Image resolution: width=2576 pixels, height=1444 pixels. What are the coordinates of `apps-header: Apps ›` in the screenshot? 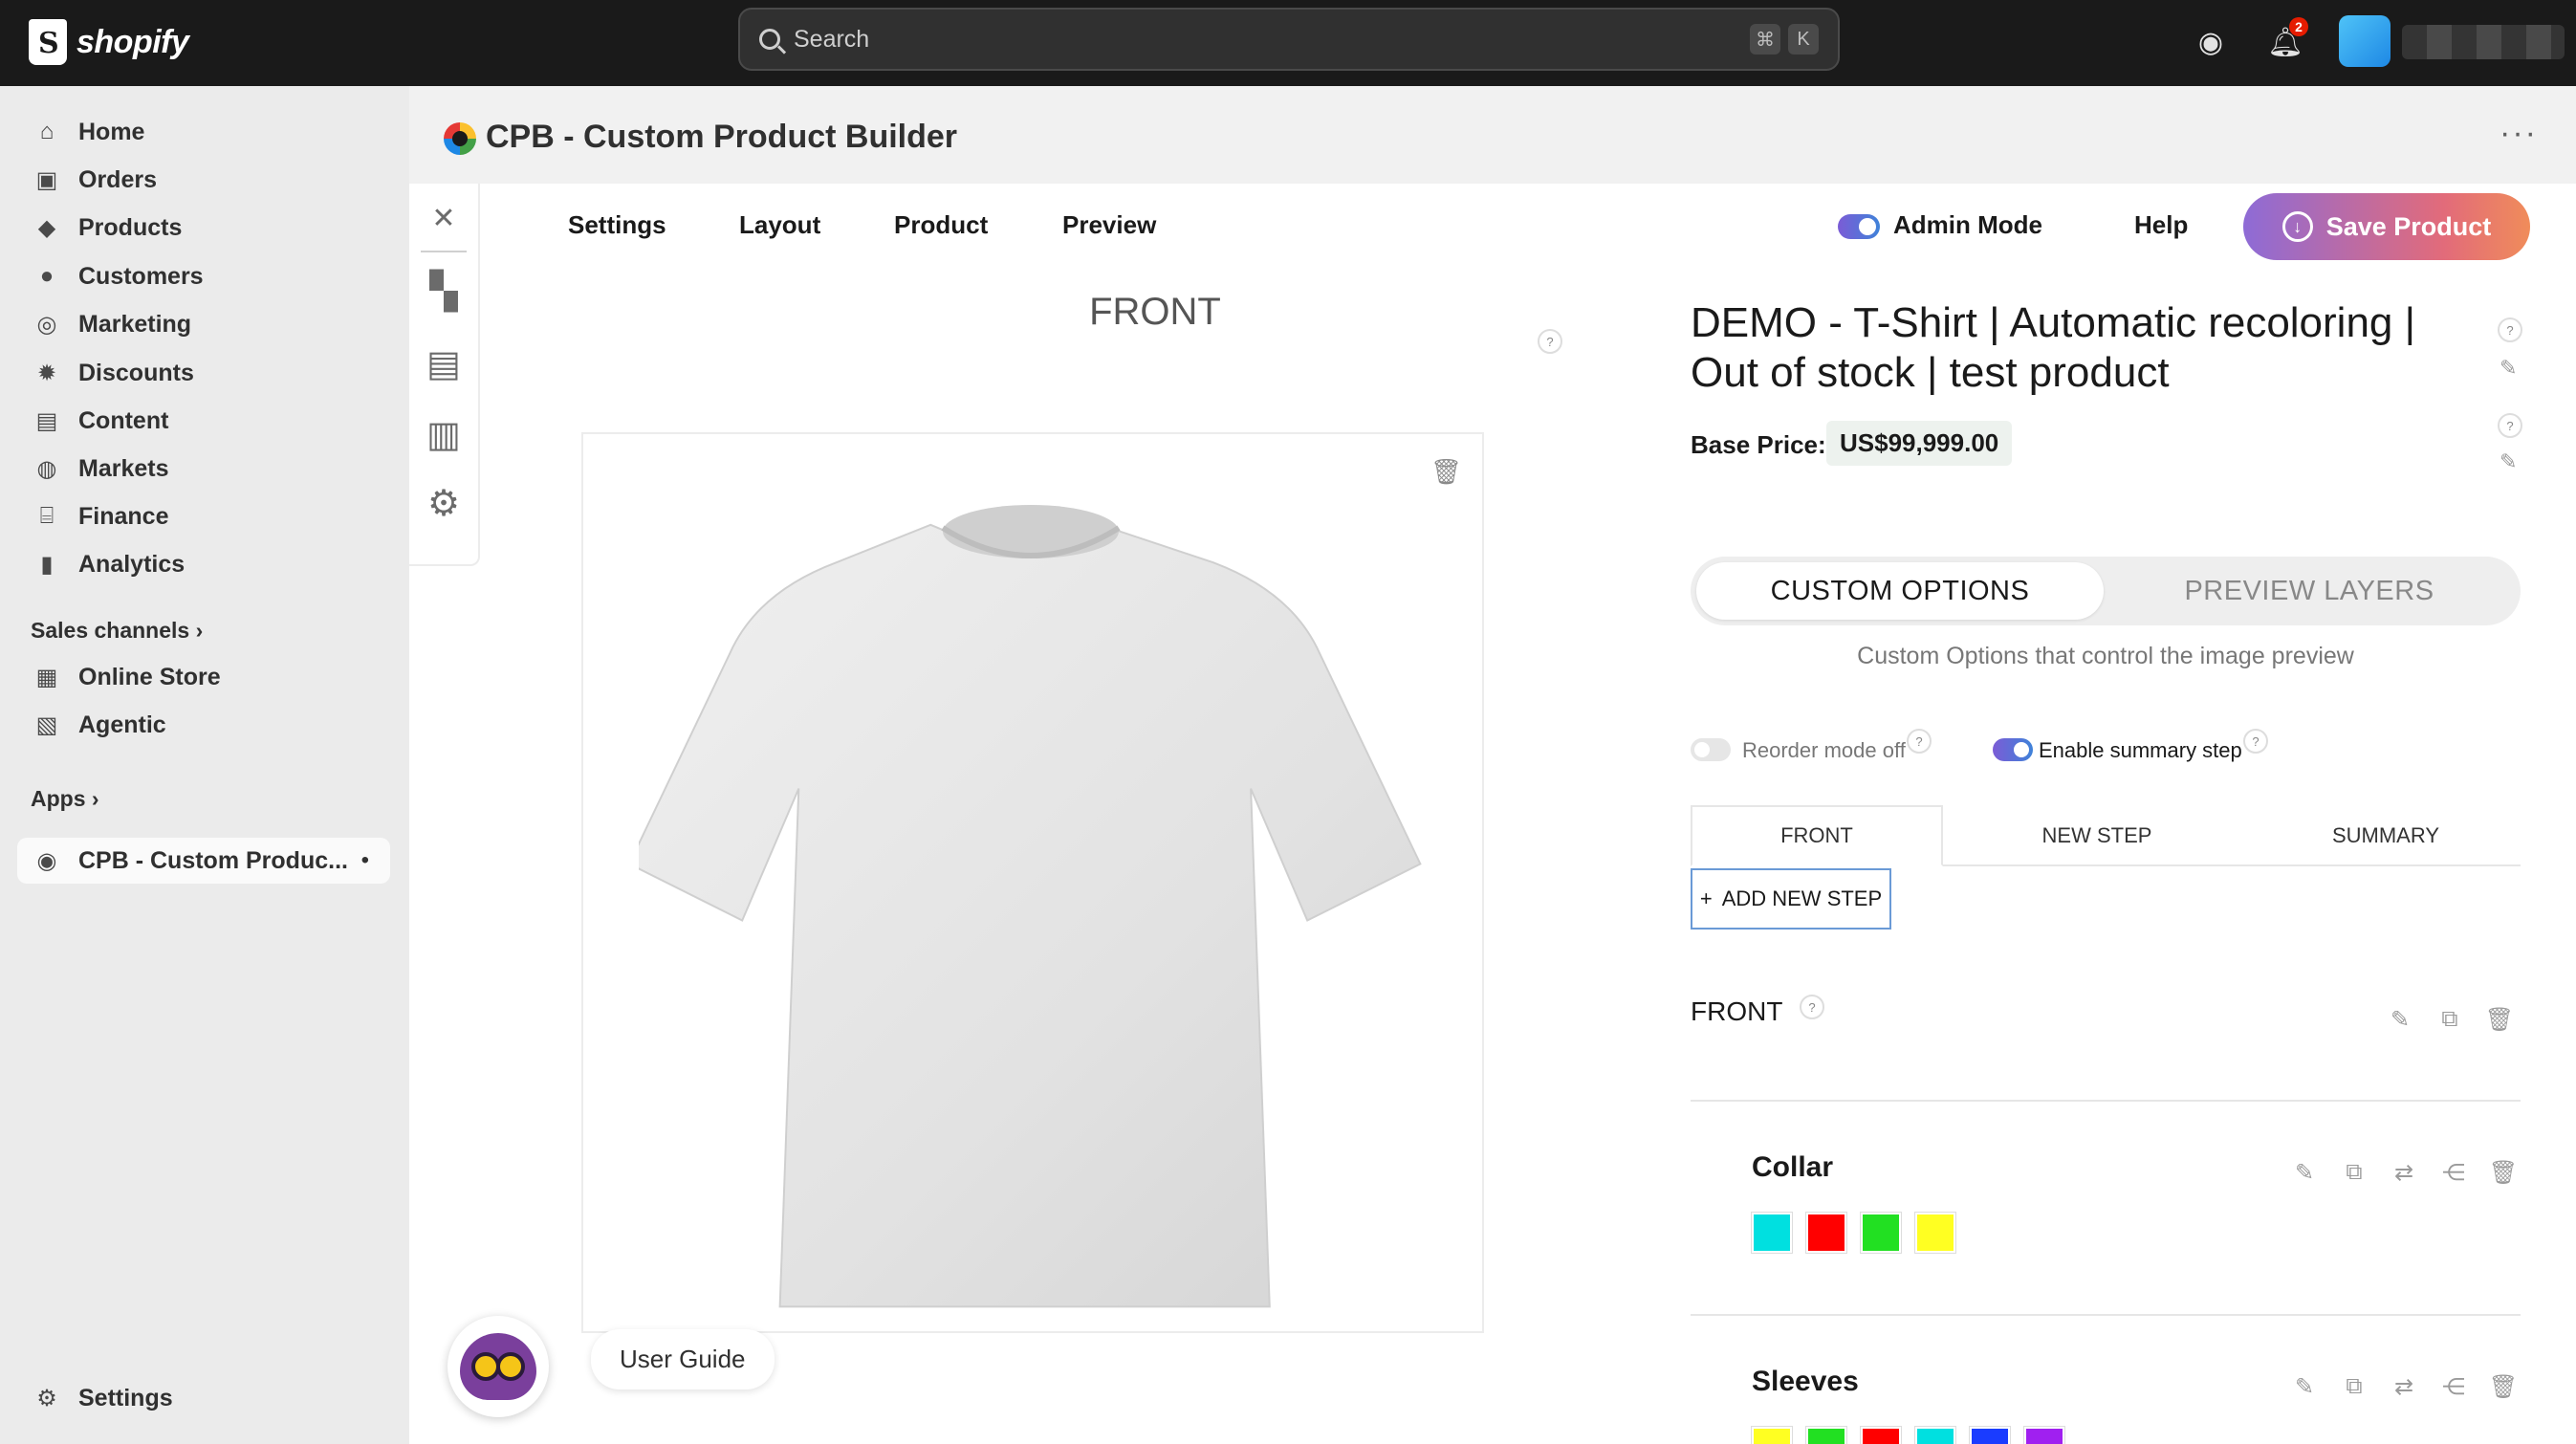 It's located at (65, 799).